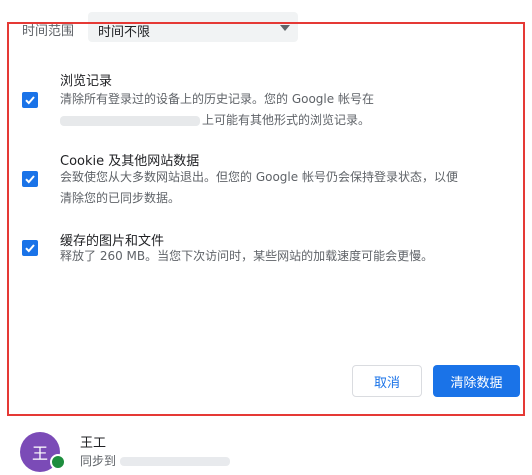 The width and height of the screenshot is (532, 475). Describe the element at coordinates (39, 453) in the screenshot. I see `avatar-letter: 王` at that location.